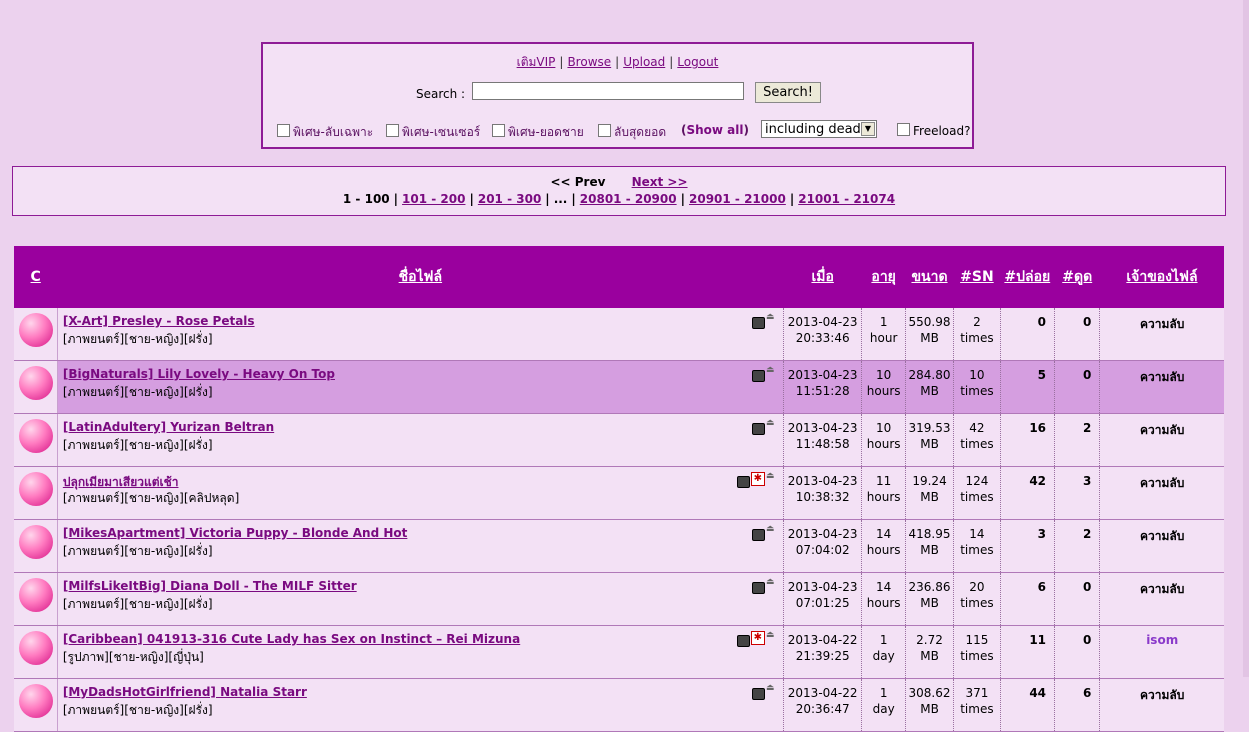 This screenshot has width=1249, height=732. I want to click on scrollbar, so click(1246, 338).